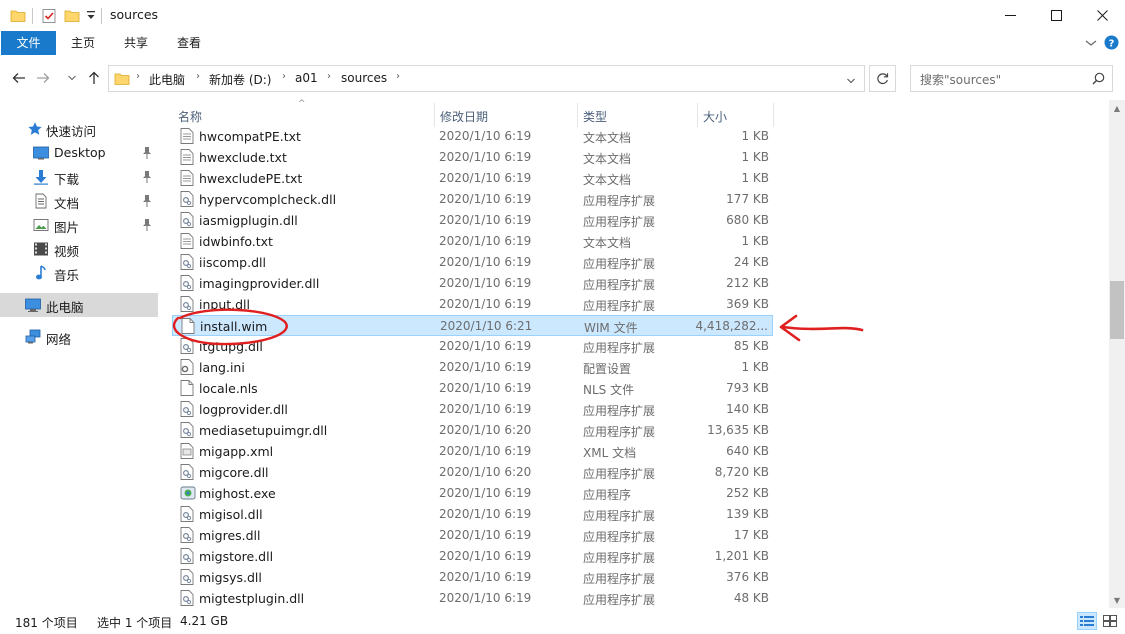 This screenshot has width=1125, height=634. I want to click on tab-share: 共享, so click(136, 43).